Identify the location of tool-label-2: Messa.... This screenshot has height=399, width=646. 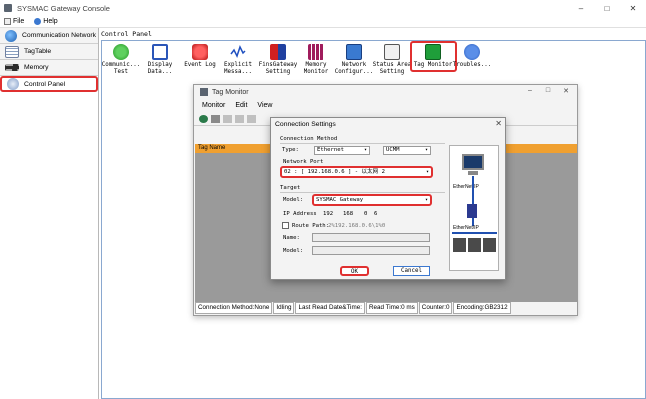
(238, 72).